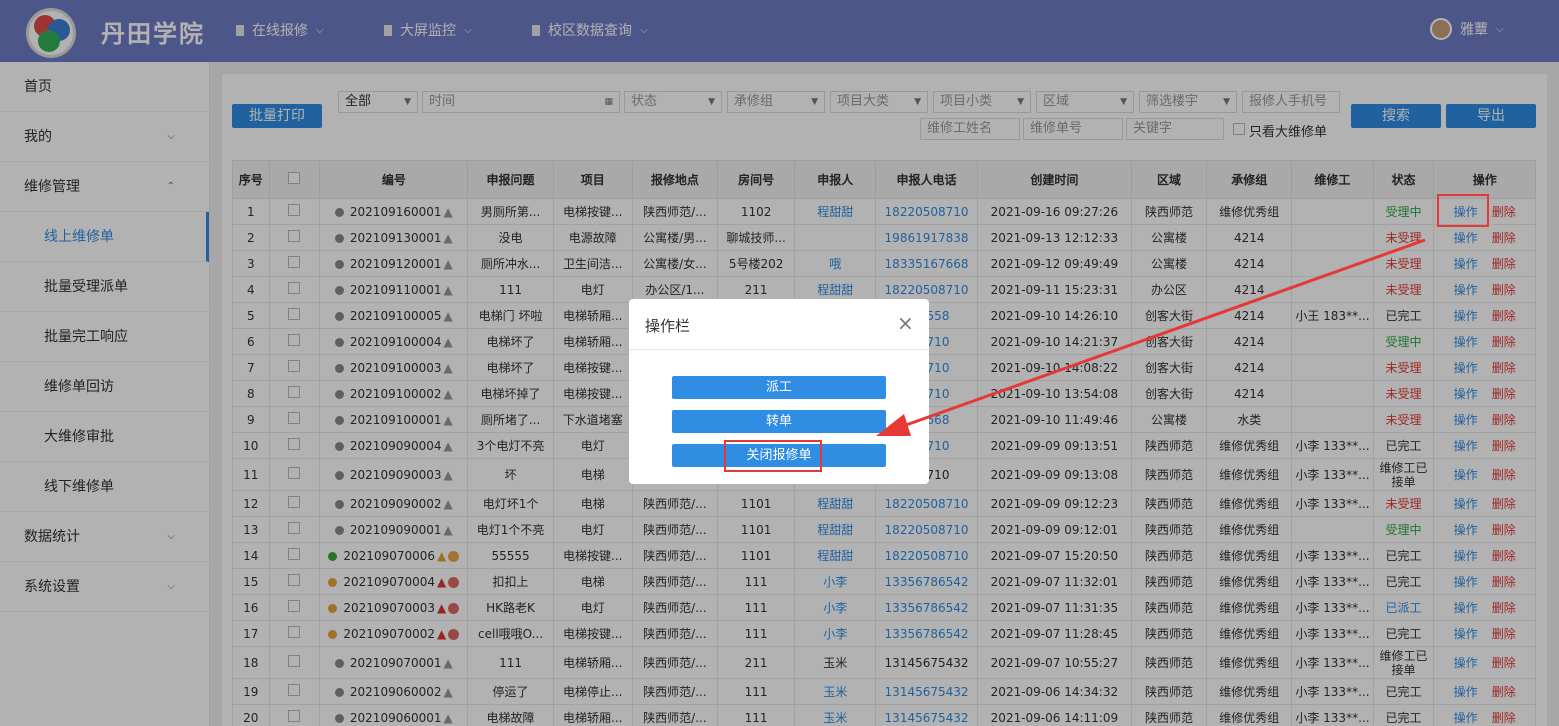 The image size is (1559, 726). I want to click on arrow-head, so click(893, 425).